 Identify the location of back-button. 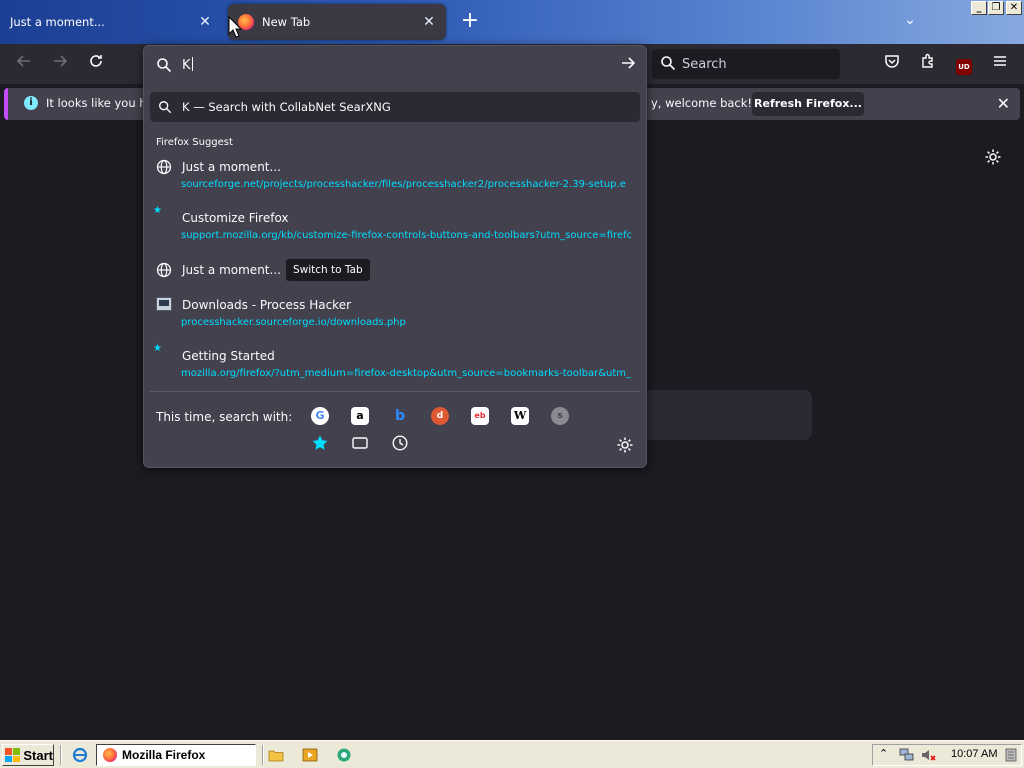
(24, 64).